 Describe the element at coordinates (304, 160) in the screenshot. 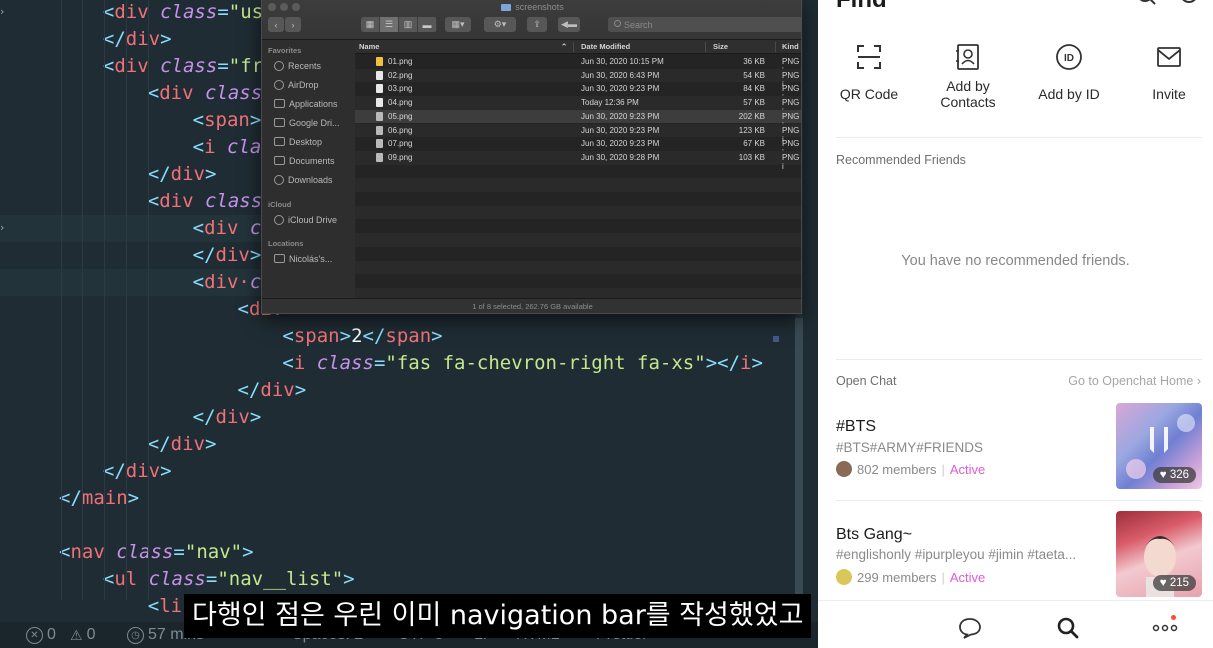

I see `sidebar-item-favorite: Documents` at that location.